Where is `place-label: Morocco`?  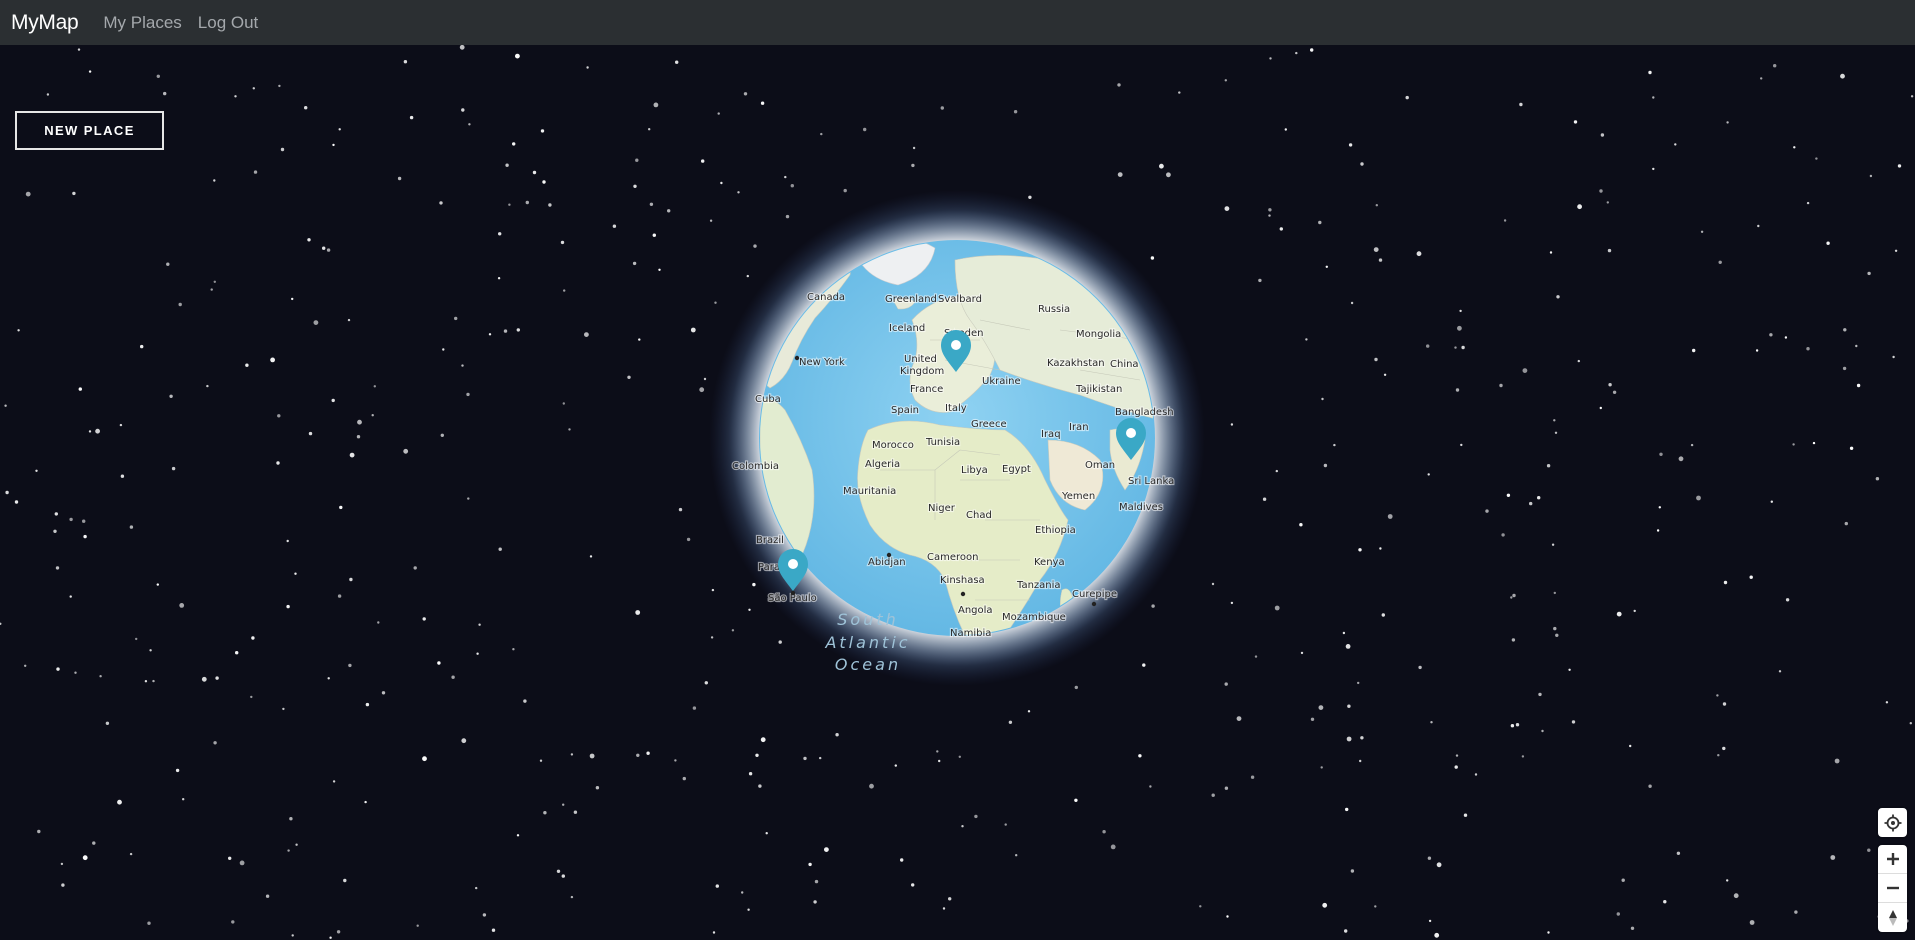 place-label: Morocco is located at coordinates (893, 445).